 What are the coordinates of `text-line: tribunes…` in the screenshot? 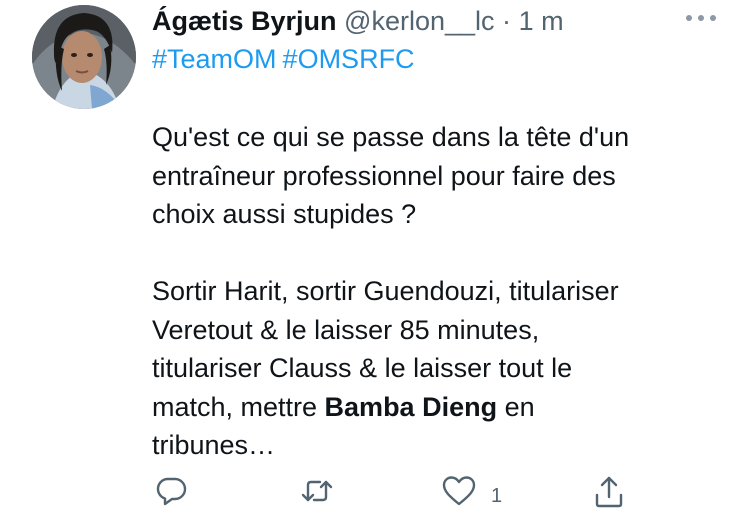 It's located at (214, 445).